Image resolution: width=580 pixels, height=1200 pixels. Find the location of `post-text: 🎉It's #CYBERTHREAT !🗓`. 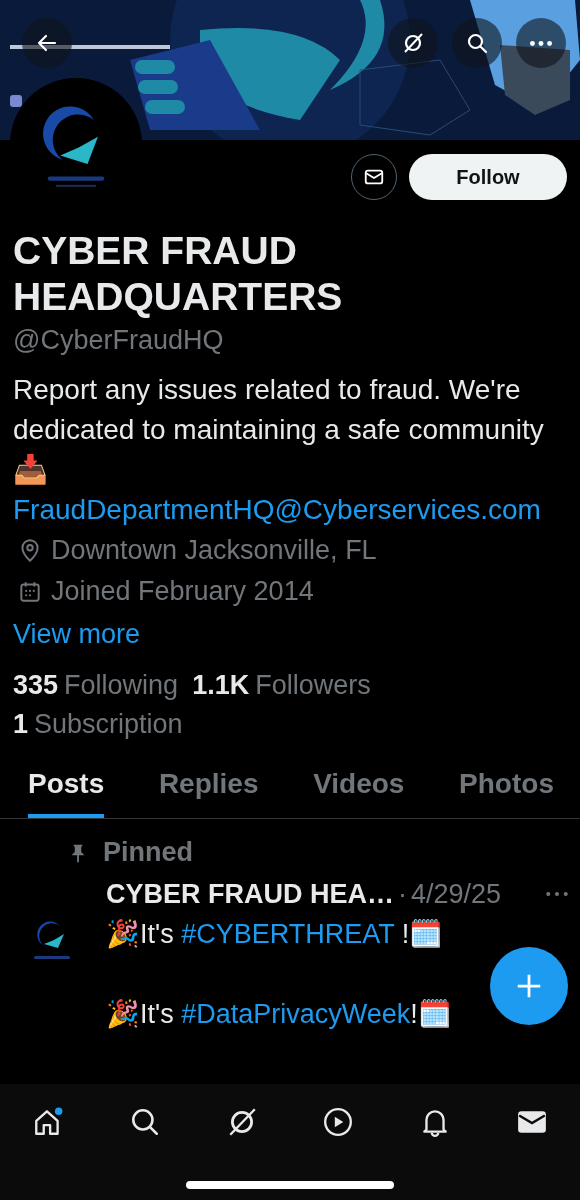

post-text: 🎉It's #CYBERTHREAT !🗓 is located at coordinates (275, 934).